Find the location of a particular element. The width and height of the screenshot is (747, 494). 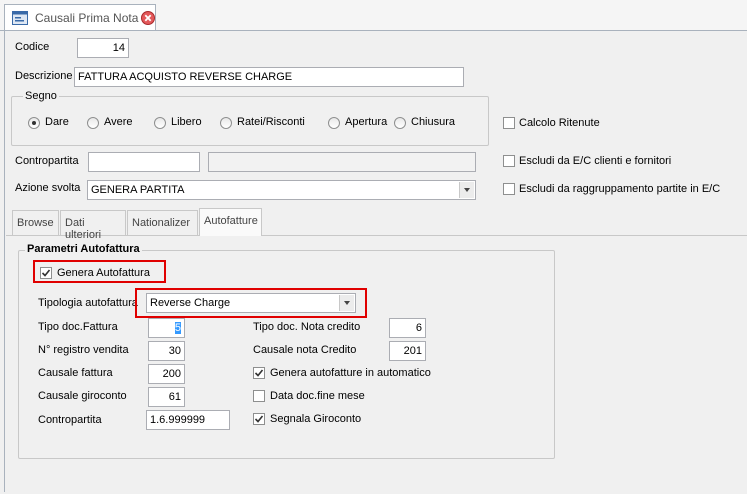

escludi-raggruppamento-checkbox is located at coordinates (509, 189).